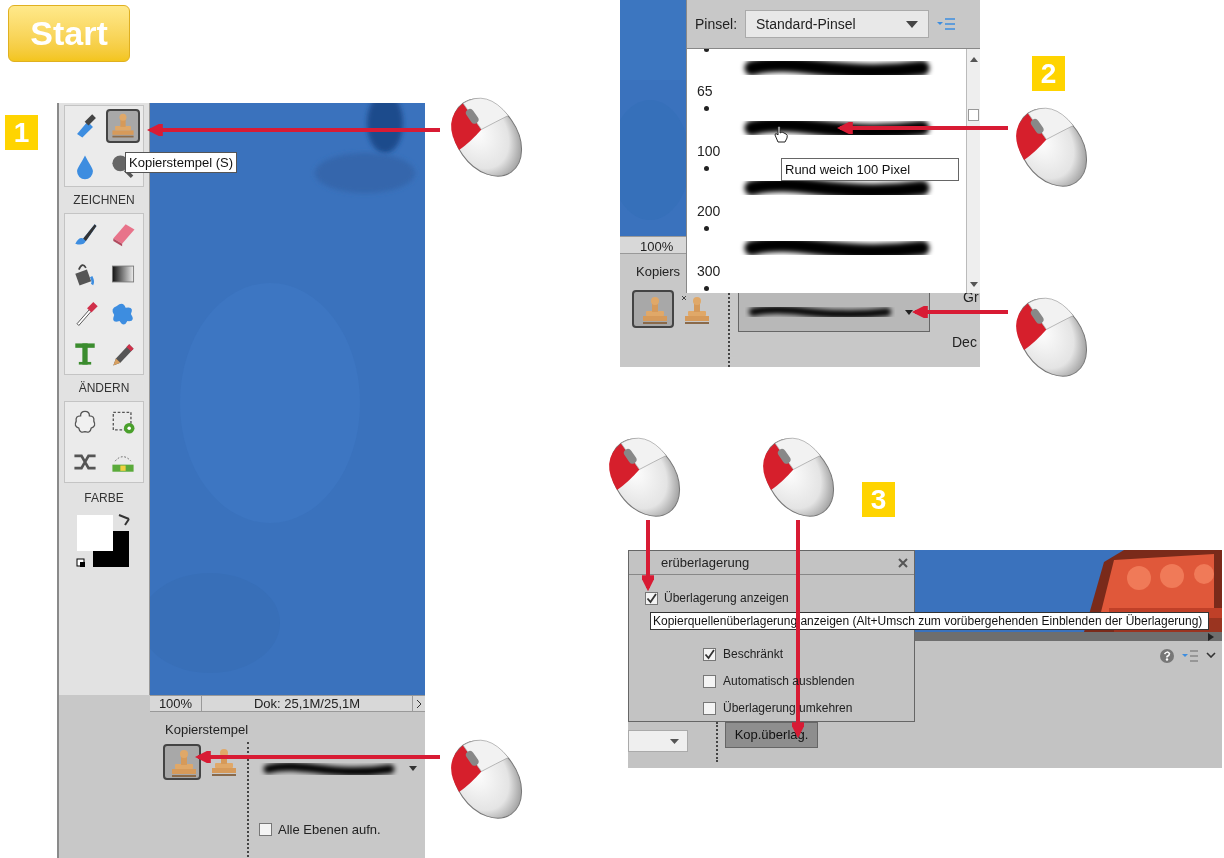 The width and height of the screenshot is (1224, 858). I want to click on checkbox-label: Alle Ebenen aufn., so click(329, 830).